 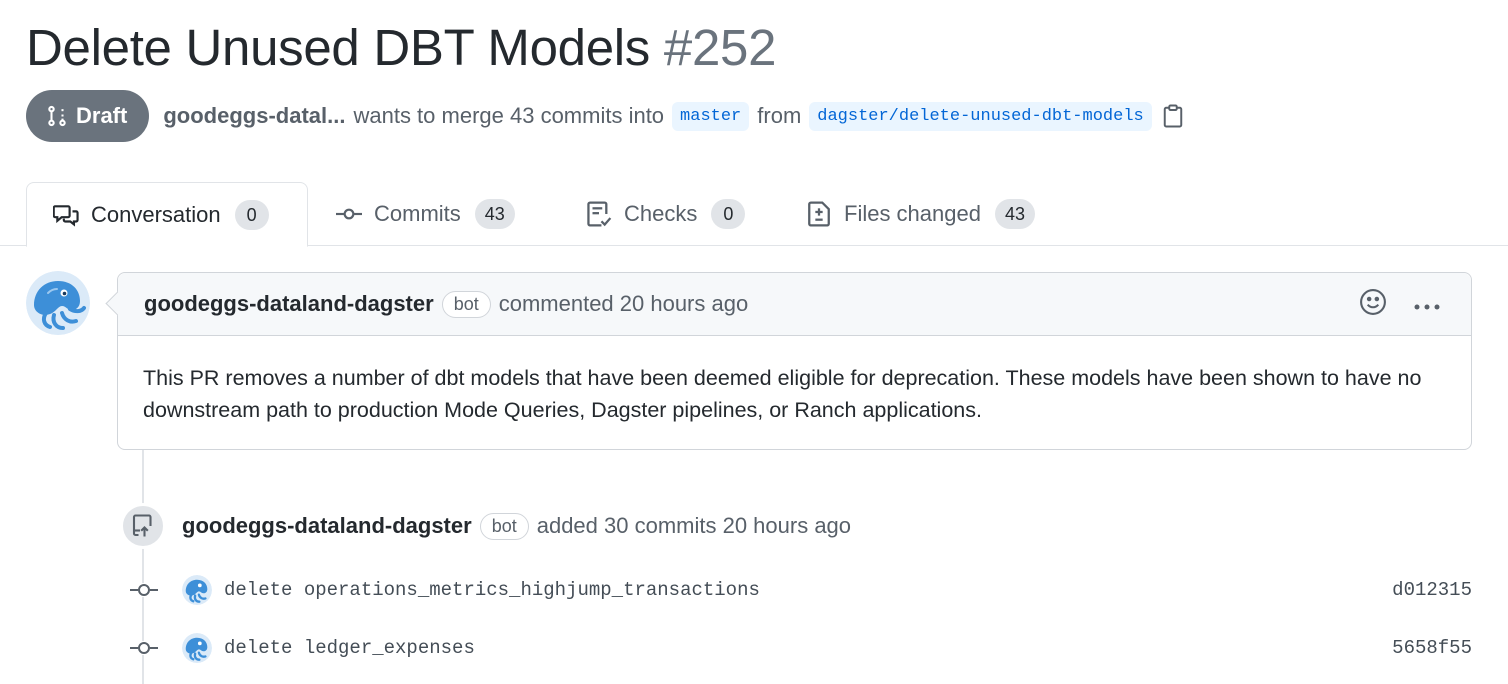 What do you see at coordinates (66, 215) in the screenshot?
I see `comment-discussion-icon` at bounding box center [66, 215].